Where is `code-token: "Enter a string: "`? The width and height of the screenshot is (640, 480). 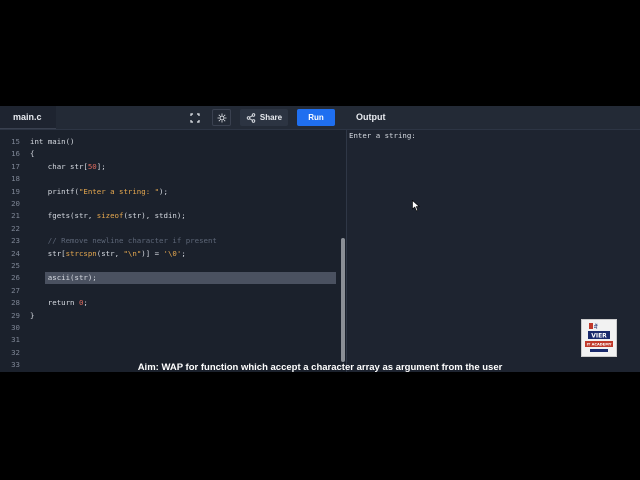 code-token: "Enter a string: " is located at coordinates (119, 191).